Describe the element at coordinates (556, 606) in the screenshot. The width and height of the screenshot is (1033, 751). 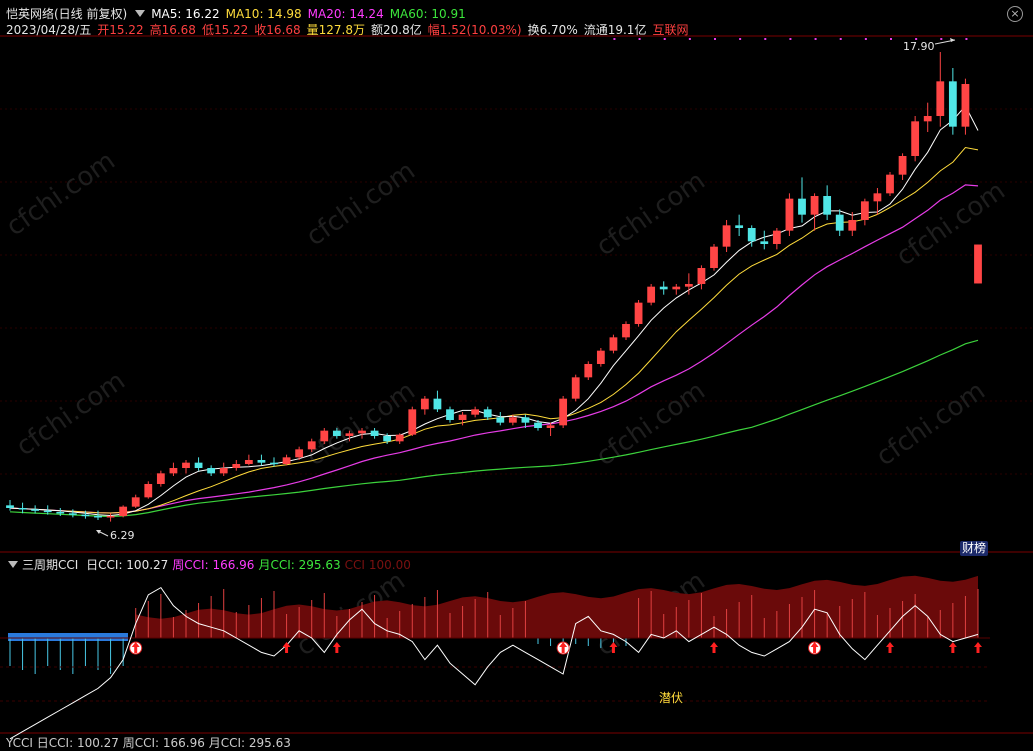
I see `cci-month-area` at that location.